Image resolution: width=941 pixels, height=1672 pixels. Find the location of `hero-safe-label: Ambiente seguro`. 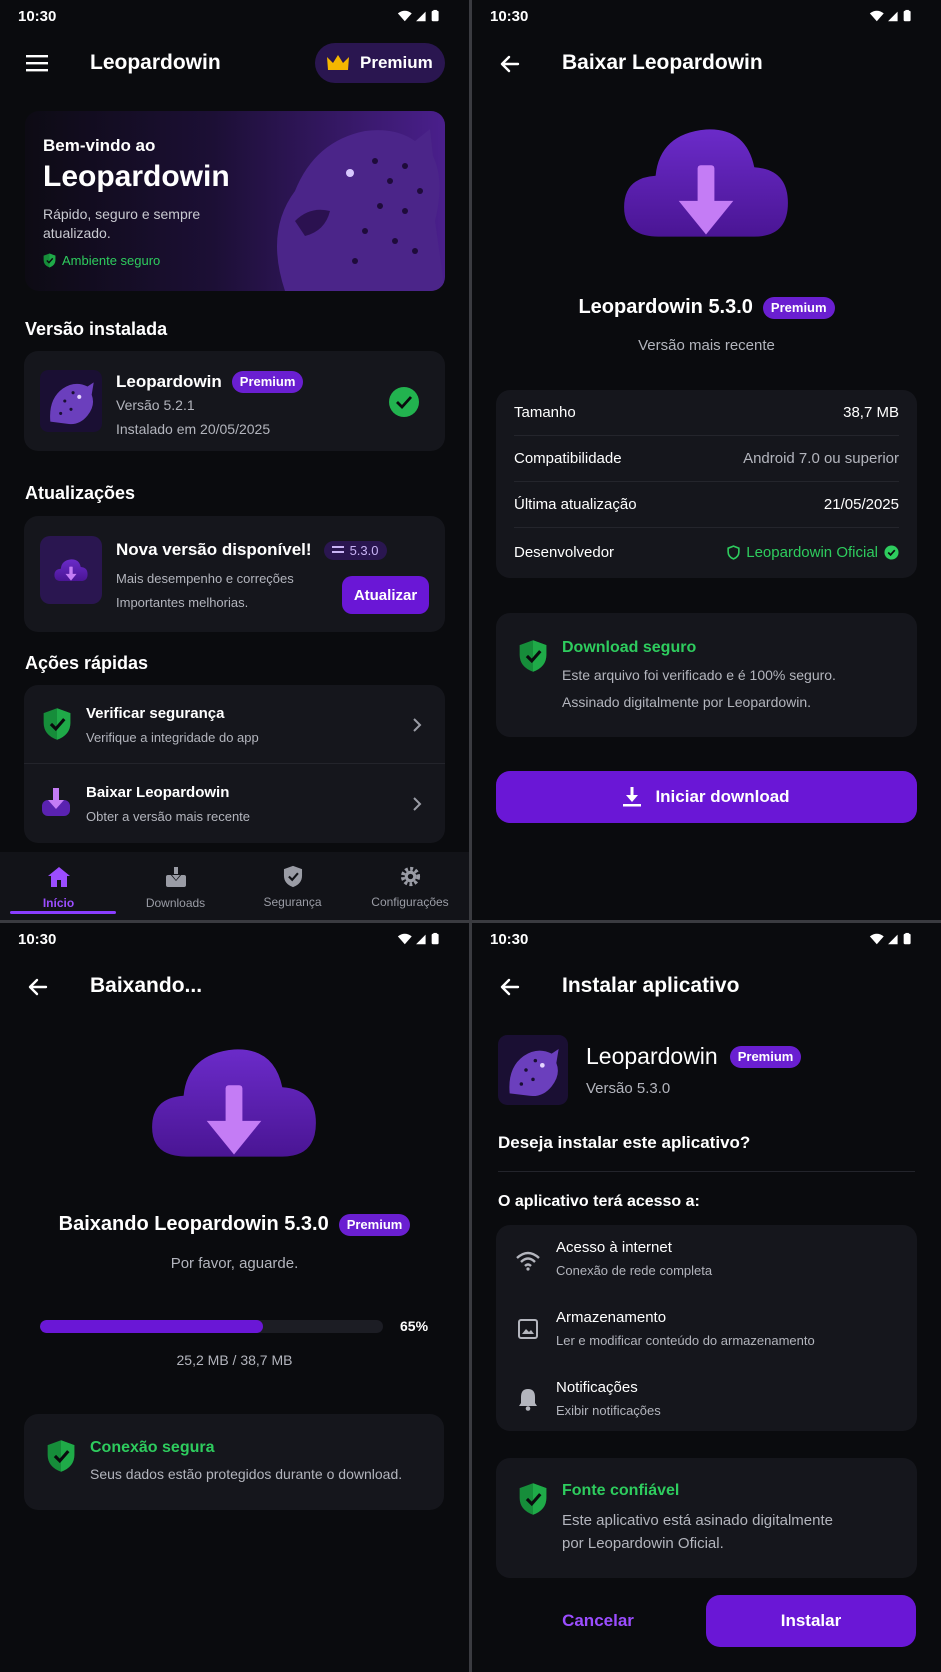

hero-safe-label: Ambiente seguro is located at coordinates (111, 260).